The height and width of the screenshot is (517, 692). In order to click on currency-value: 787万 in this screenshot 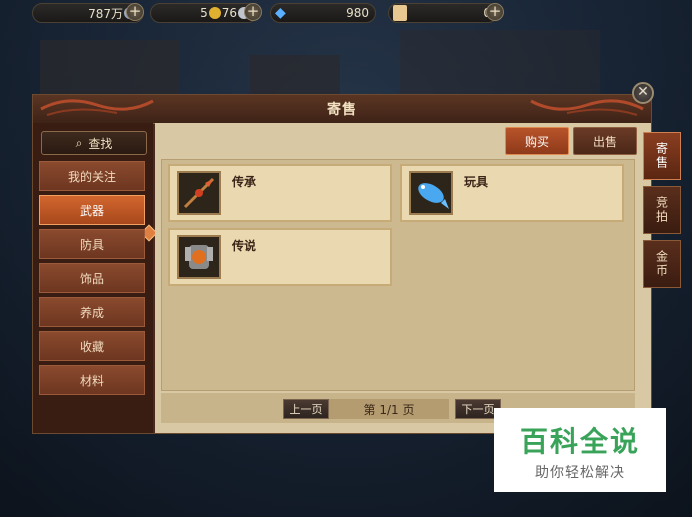, I will do `click(105, 13)`.